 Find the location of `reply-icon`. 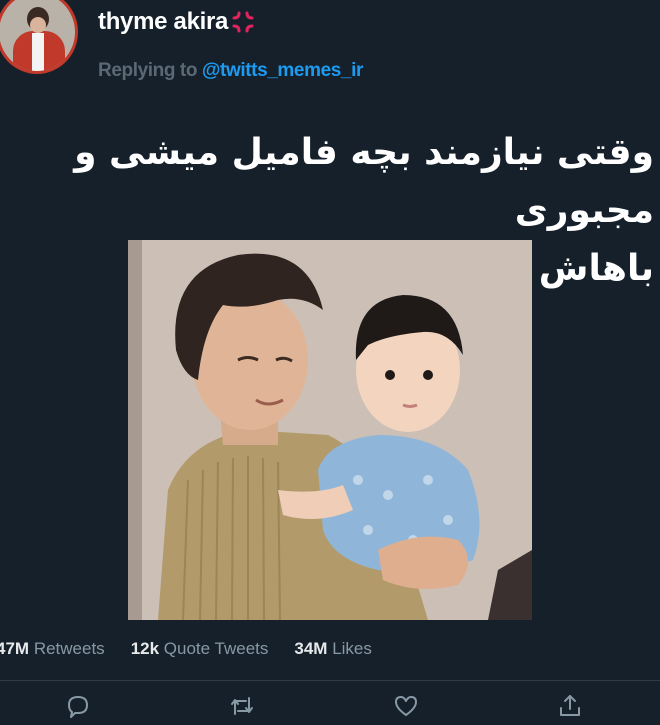

reply-icon is located at coordinates (78, 706).